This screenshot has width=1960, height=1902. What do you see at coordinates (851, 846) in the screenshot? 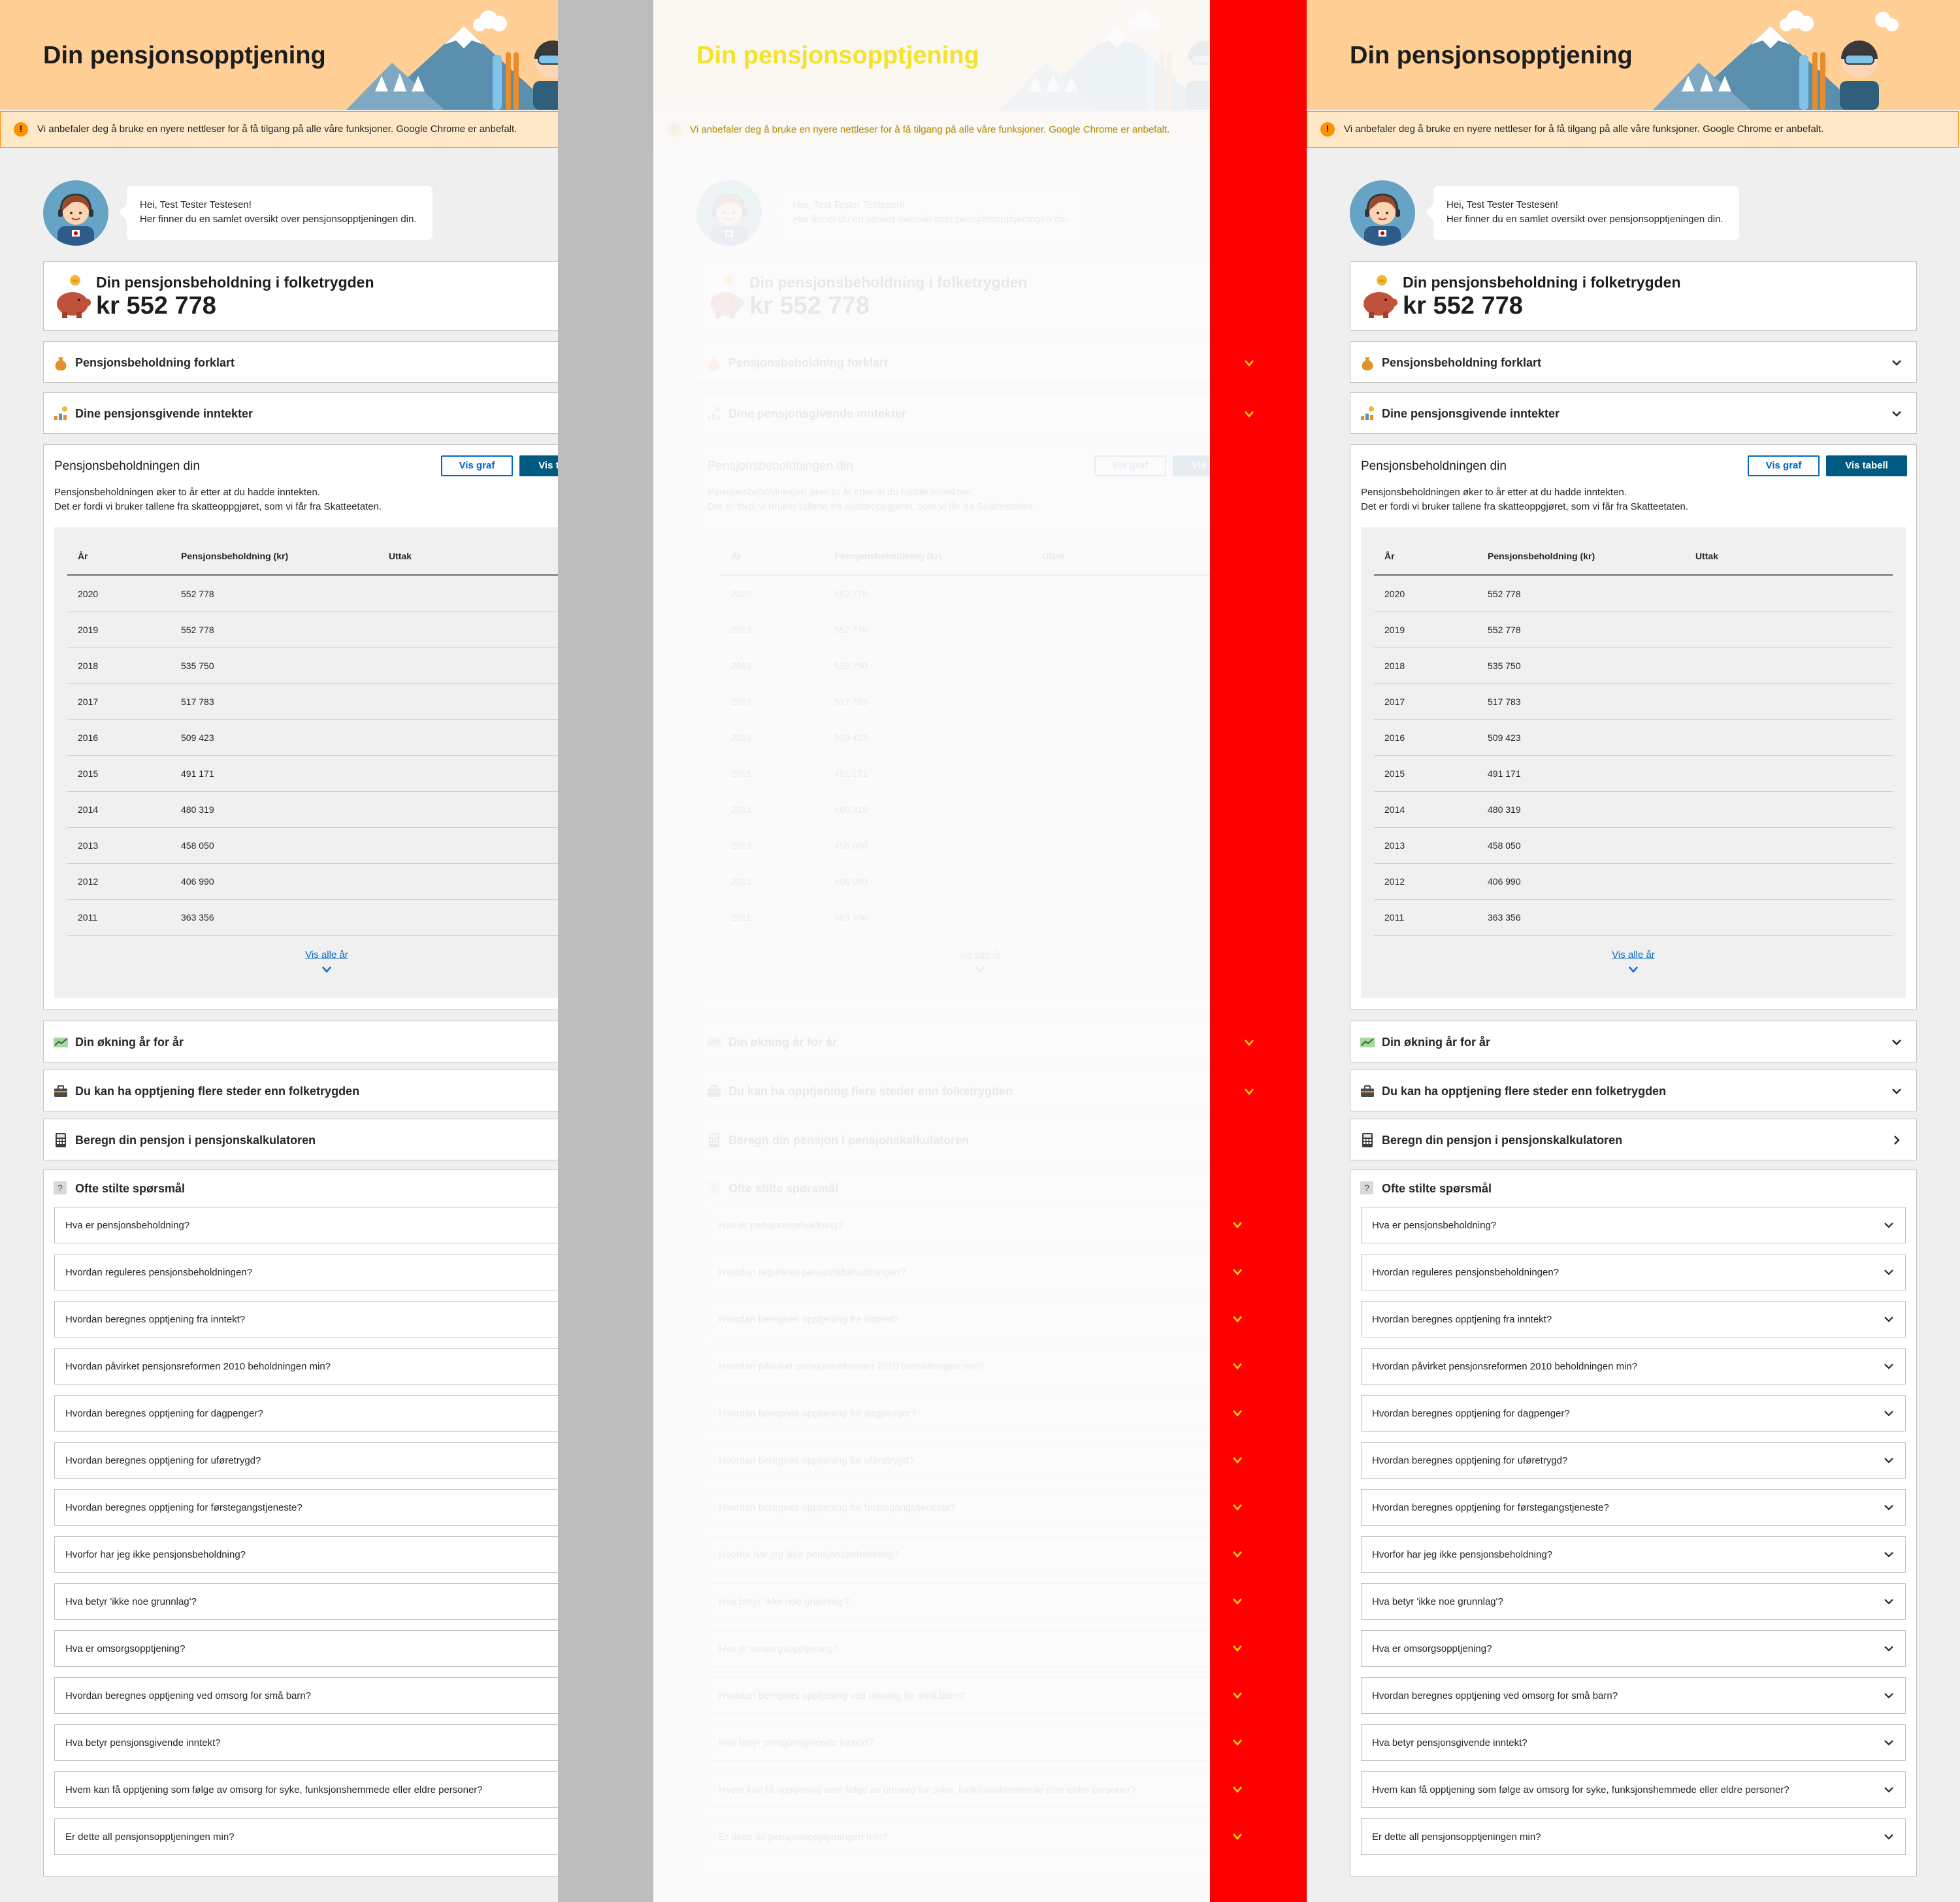
I see `cell-balance: 458 050` at bounding box center [851, 846].